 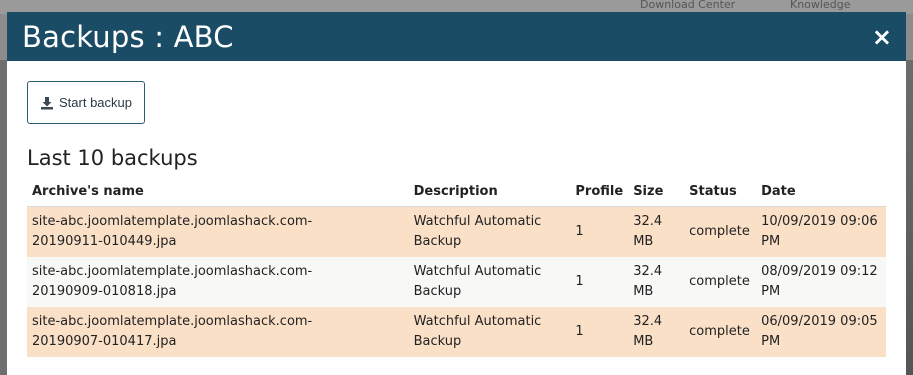 What do you see at coordinates (720, 193) in the screenshot?
I see `column-header-status: Status` at bounding box center [720, 193].